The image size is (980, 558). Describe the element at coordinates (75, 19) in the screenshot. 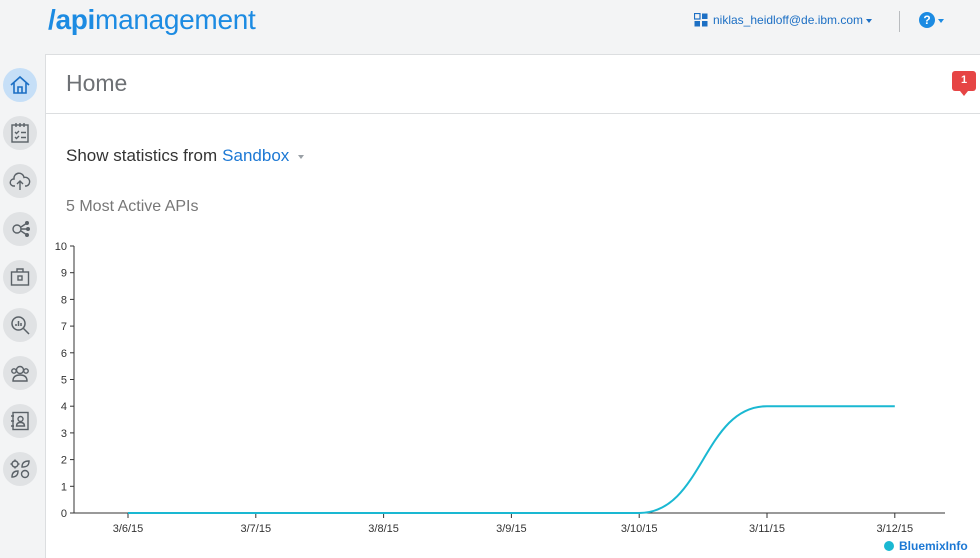

I see `logo-api: api` at that location.